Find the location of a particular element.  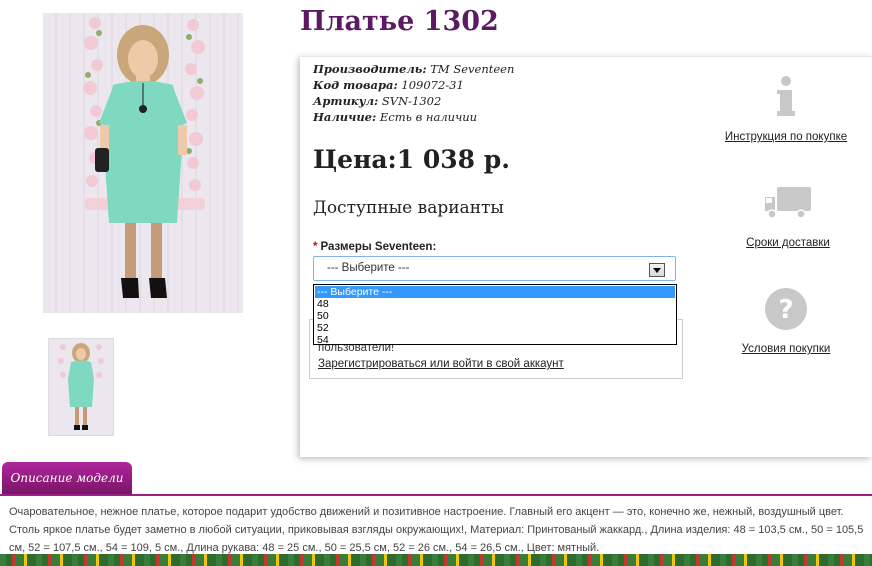

decorative-garland is located at coordinates (436, 560).